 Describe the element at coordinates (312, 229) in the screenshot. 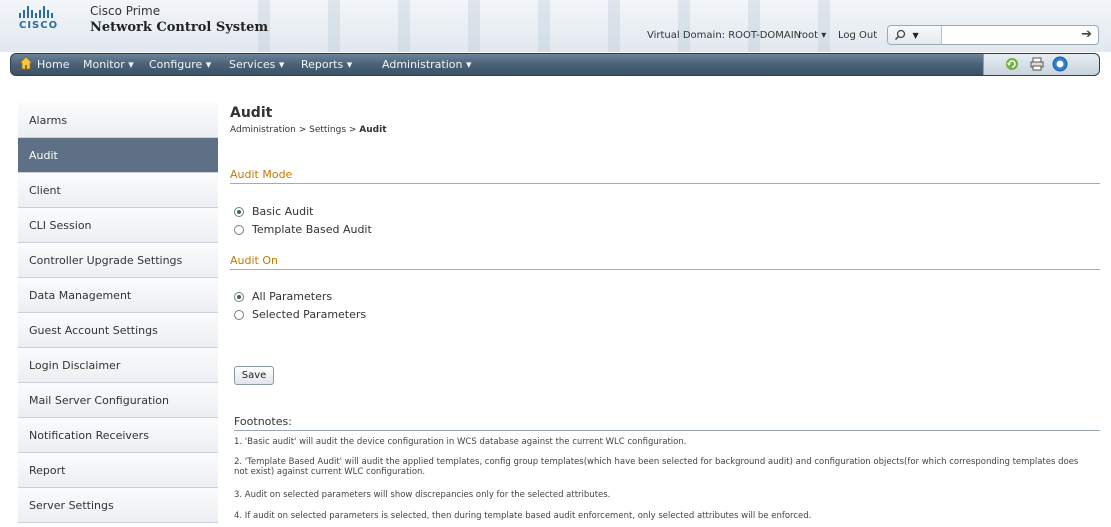

I see `radio-label: Template Based Audit` at that location.